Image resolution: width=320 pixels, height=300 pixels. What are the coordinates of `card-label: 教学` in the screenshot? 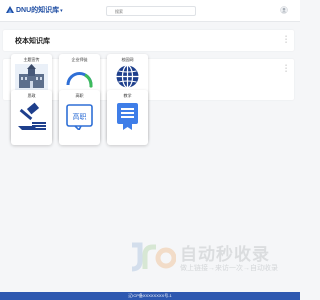 It's located at (127, 95).